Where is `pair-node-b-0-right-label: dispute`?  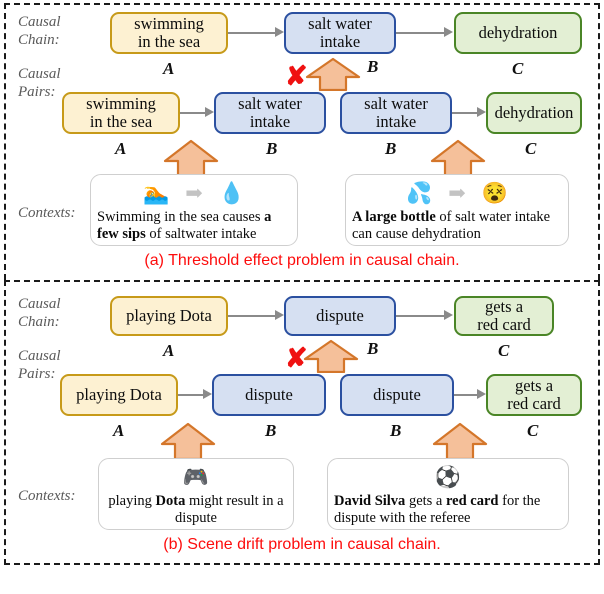 pair-node-b-0-right-label: dispute is located at coordinates (269, 394).